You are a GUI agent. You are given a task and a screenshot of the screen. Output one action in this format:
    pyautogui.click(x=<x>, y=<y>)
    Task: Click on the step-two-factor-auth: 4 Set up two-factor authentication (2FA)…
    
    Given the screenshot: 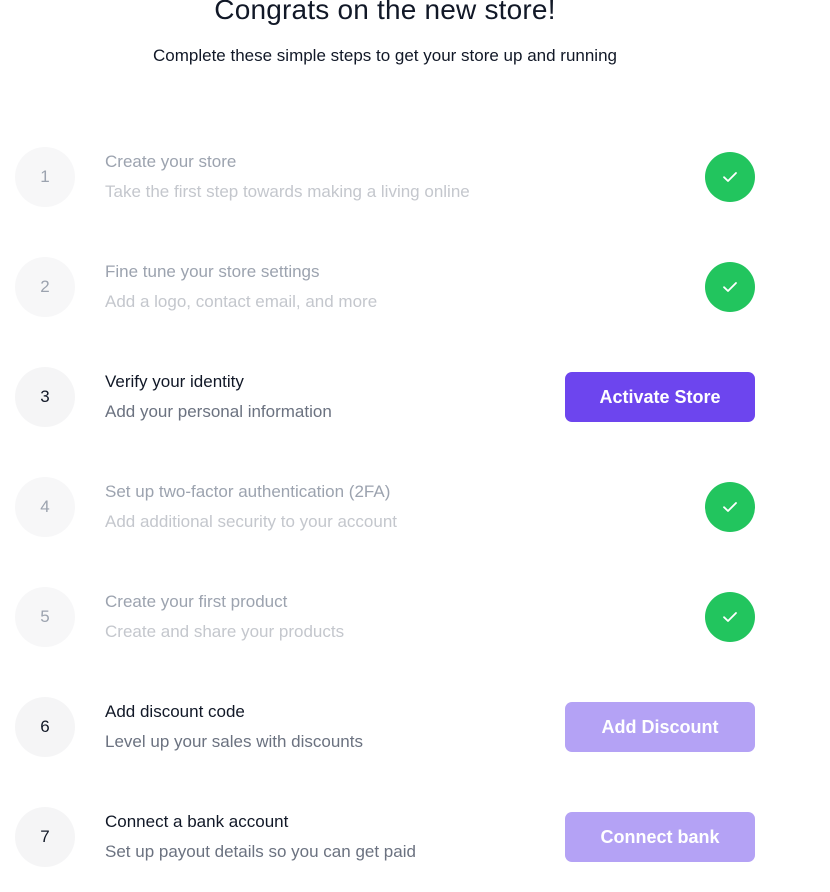 What is the action you would take?
    pyautogui.click(x=415, y=507)
    